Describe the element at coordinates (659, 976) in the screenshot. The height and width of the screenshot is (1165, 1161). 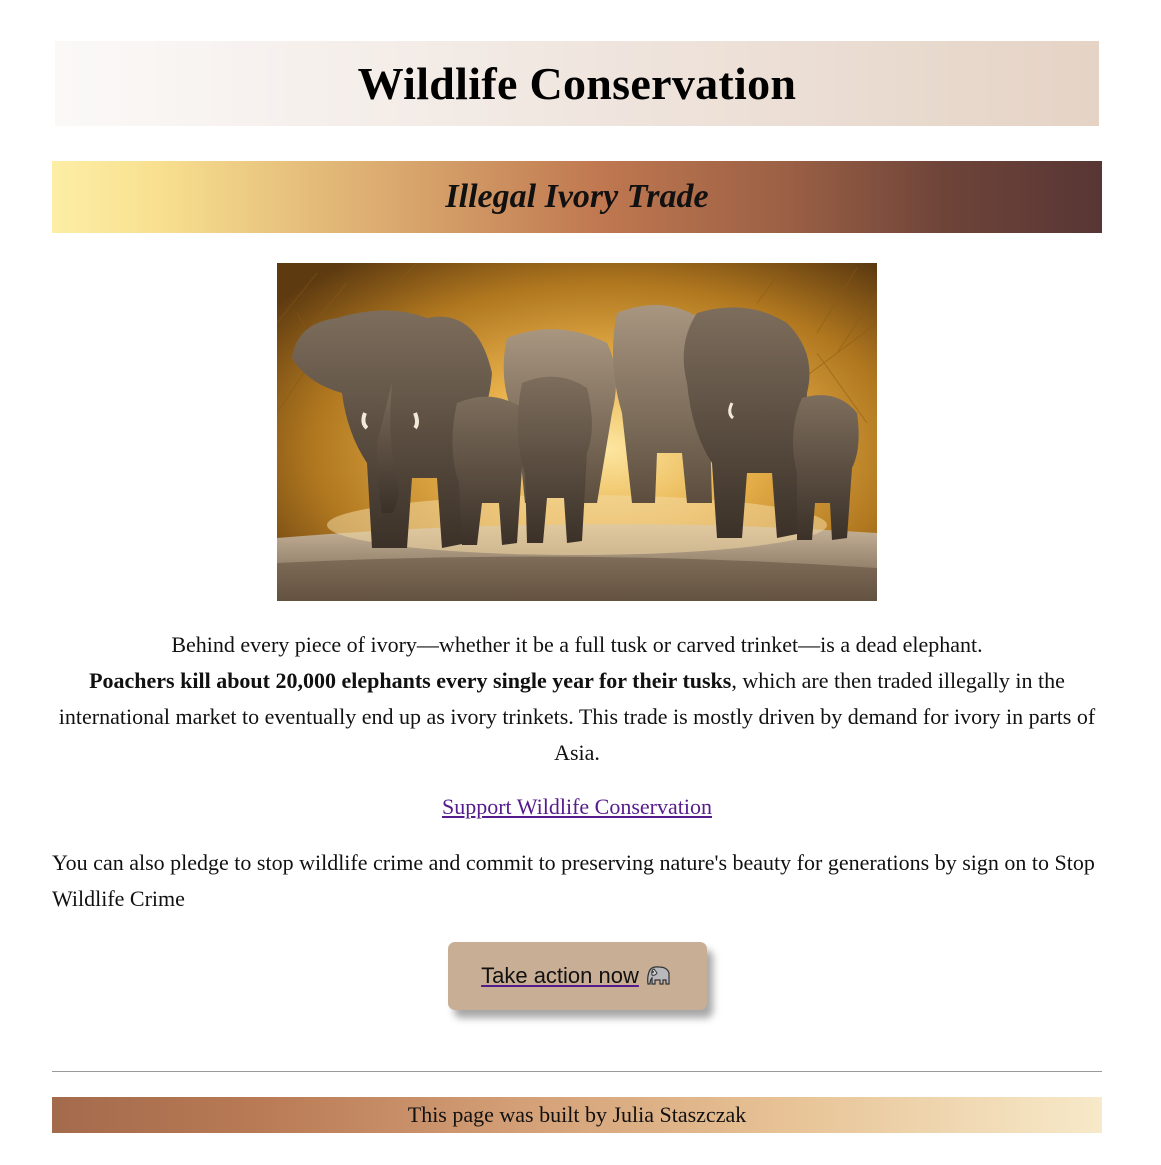
I see `elephant-icon` at that location.